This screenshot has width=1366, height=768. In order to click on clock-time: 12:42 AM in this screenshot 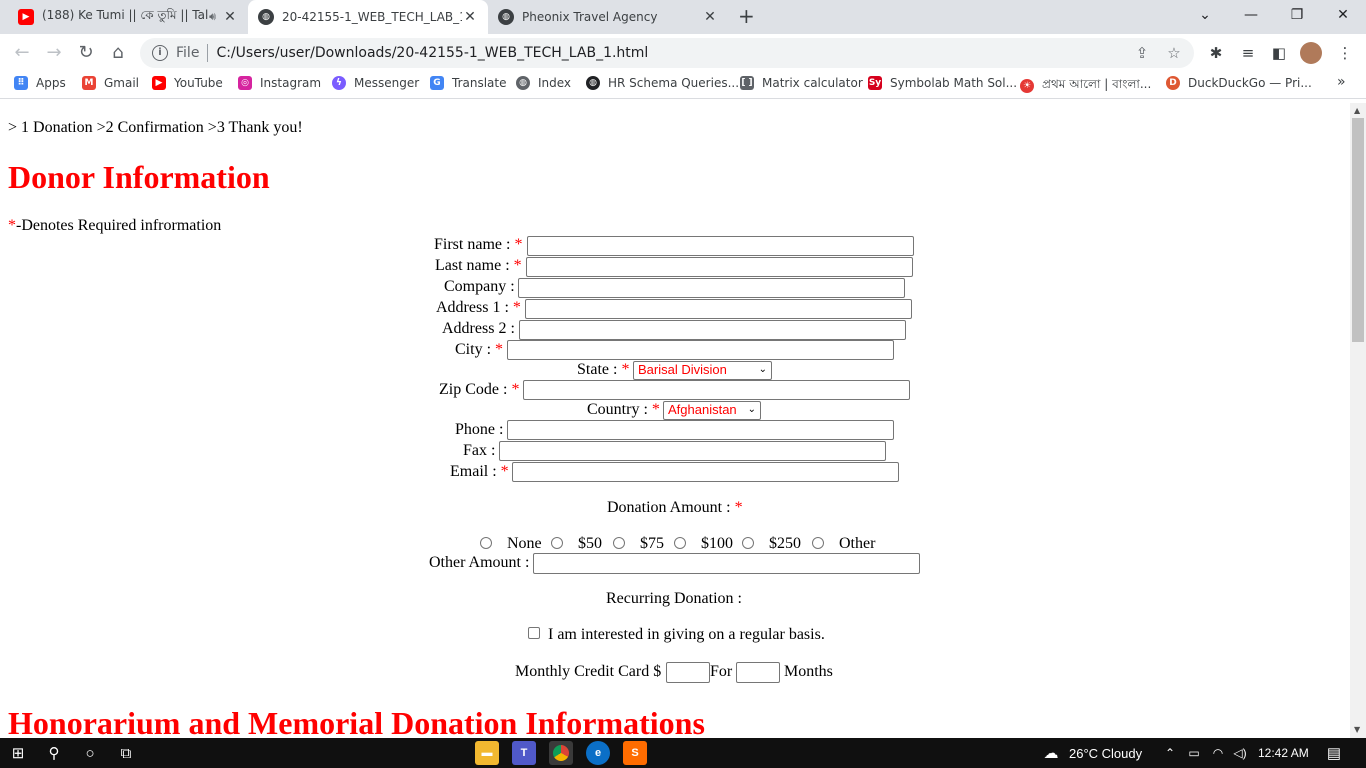, I will do `click(1283, 753)`.